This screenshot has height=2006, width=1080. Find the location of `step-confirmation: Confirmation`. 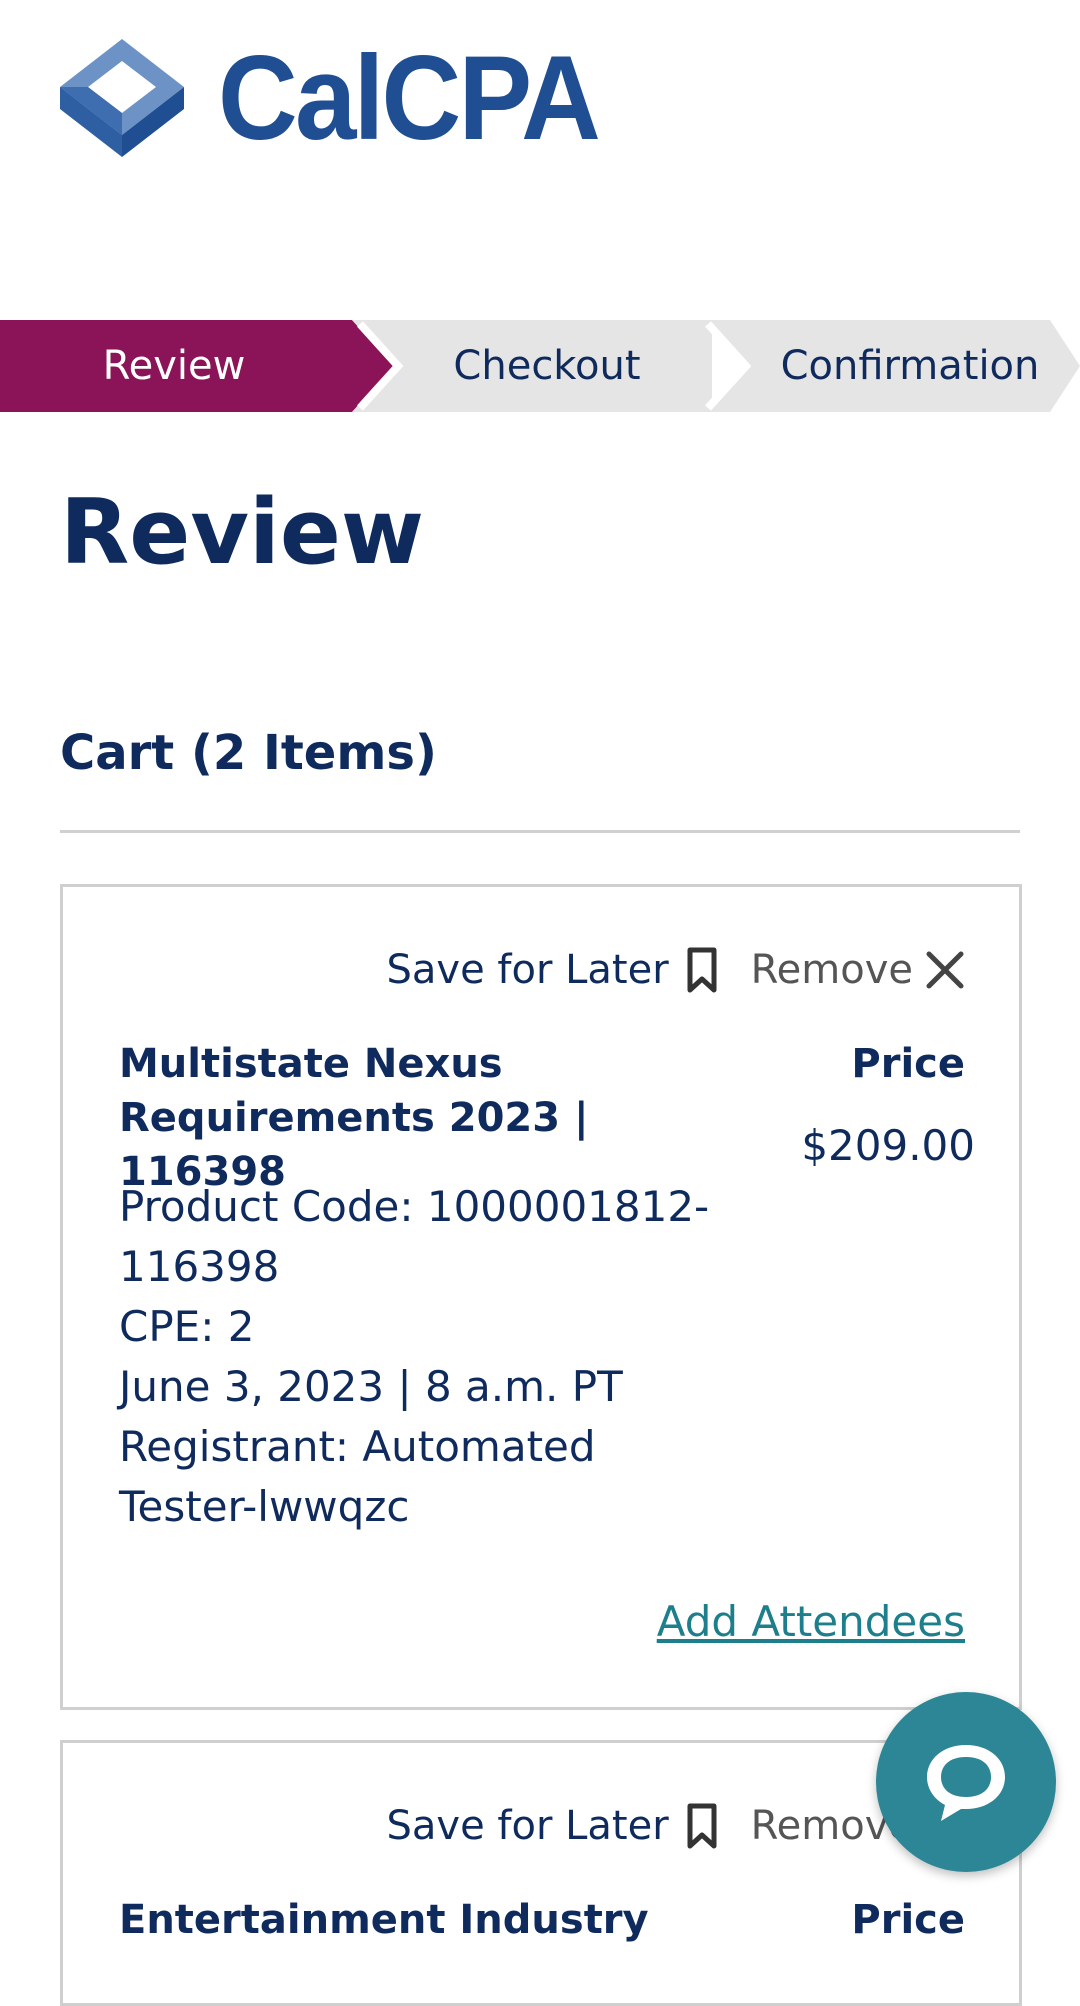

step-confirmation: Confirmation is located at coordinates (890, 366).